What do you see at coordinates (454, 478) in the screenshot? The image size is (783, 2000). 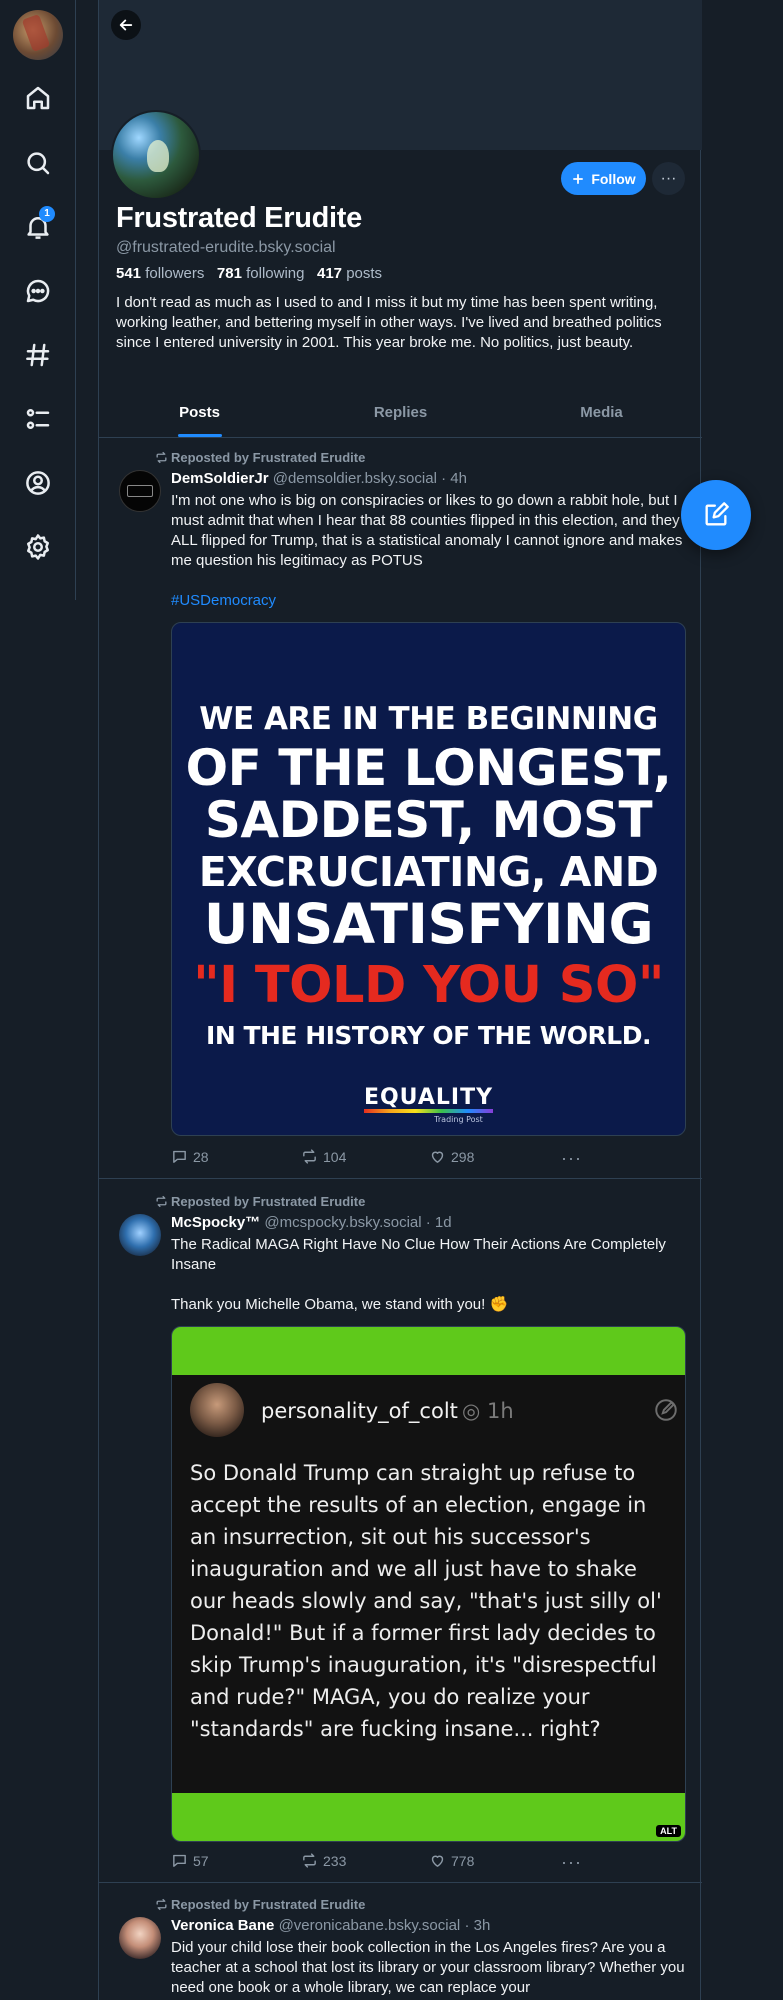 I see `post-time: · 4h` at bounding box center [454, 478].